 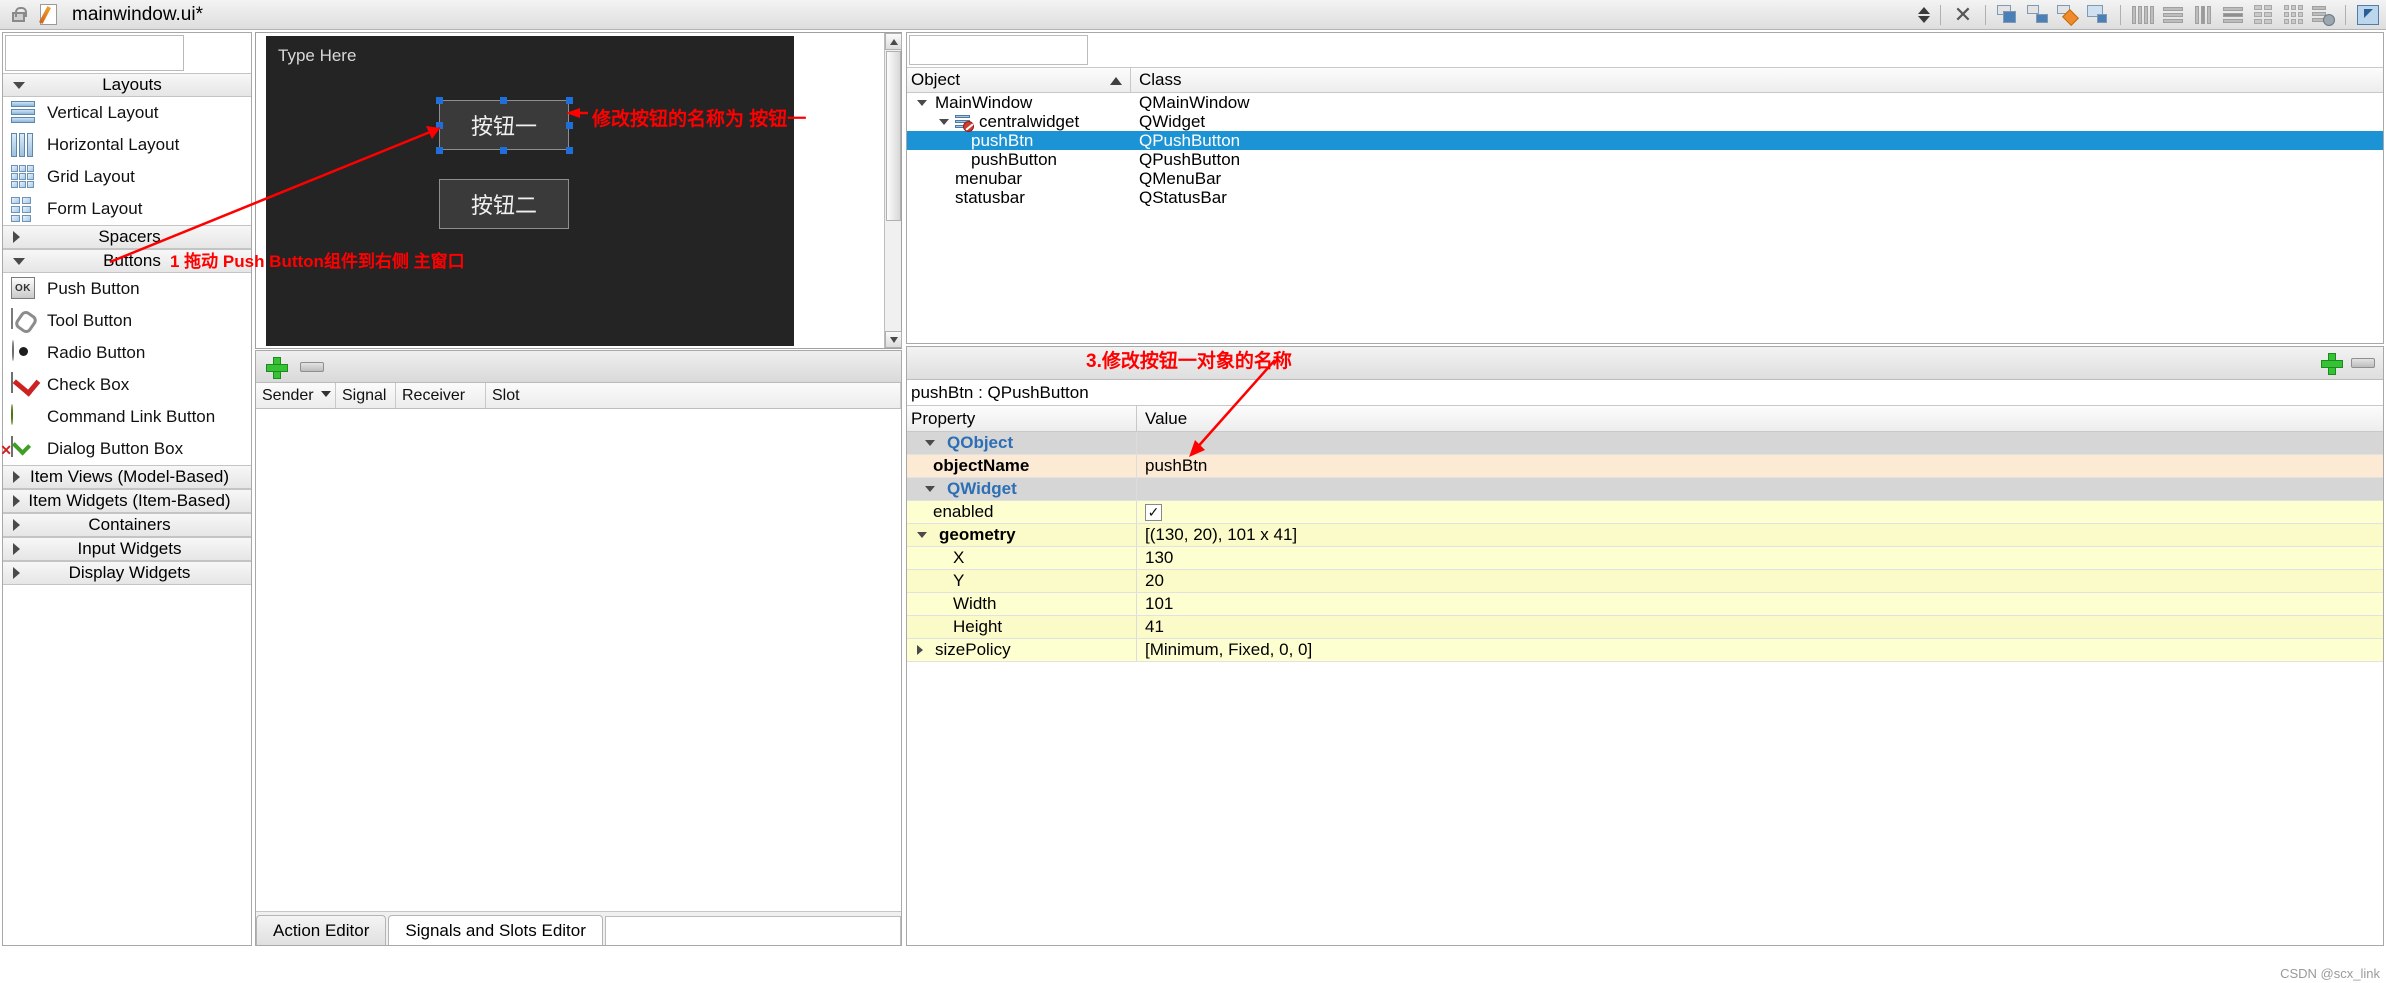 I want to click on central-widget-icon, so click(x=964, y=123).